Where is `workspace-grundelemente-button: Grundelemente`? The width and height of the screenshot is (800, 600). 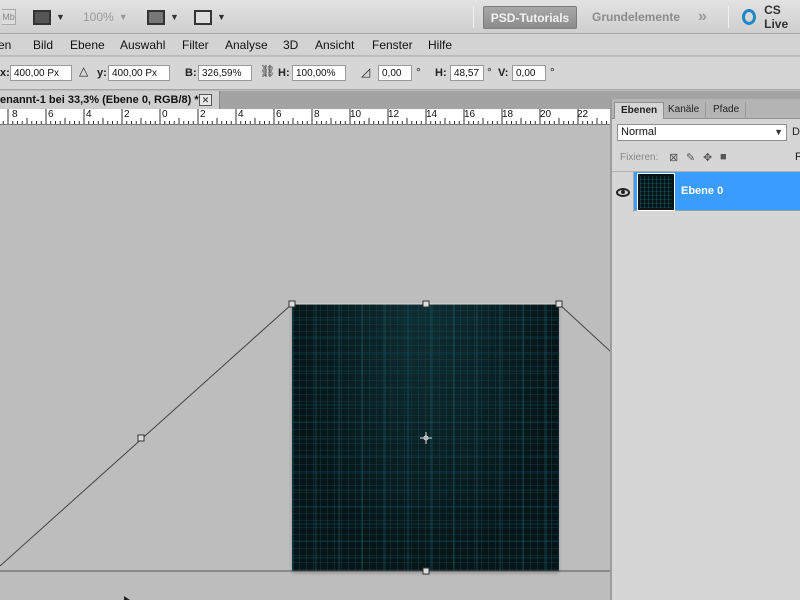 workspace-grundelemente-button: Grundelemente is located at coordinates (636, 17).